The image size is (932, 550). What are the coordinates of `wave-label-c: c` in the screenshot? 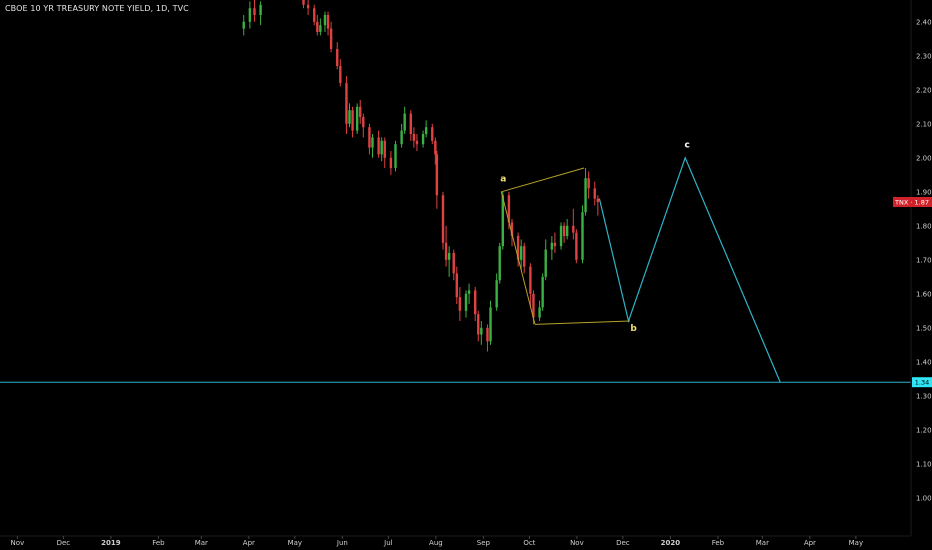 It's located at (687, 146).